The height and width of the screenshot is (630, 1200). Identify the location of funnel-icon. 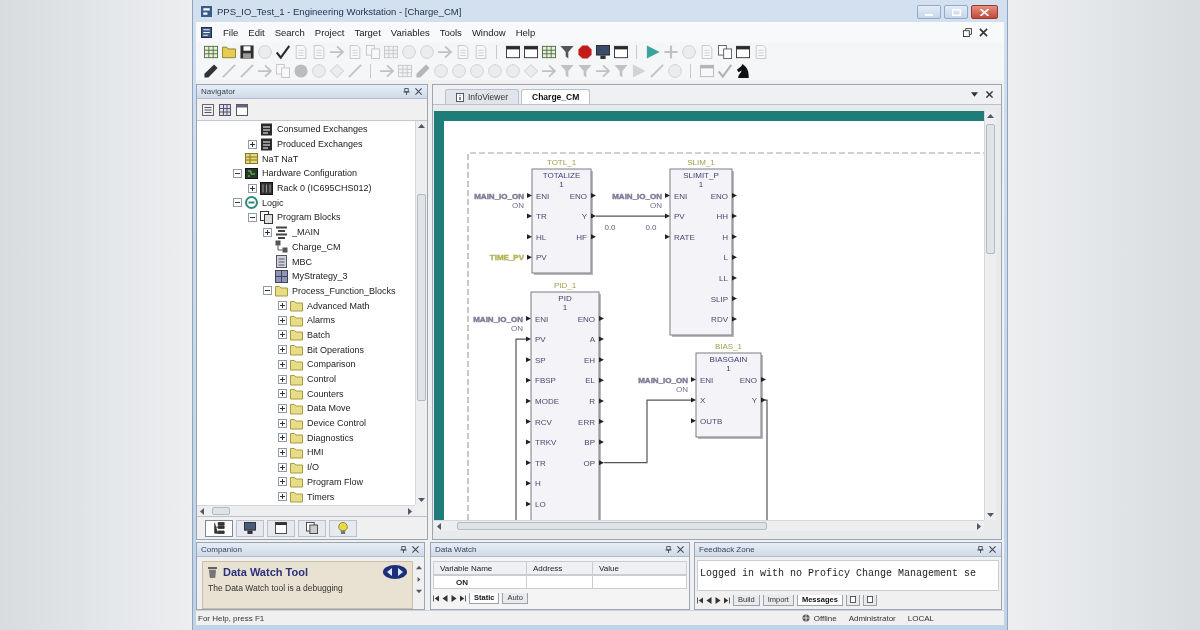
(567, 51).